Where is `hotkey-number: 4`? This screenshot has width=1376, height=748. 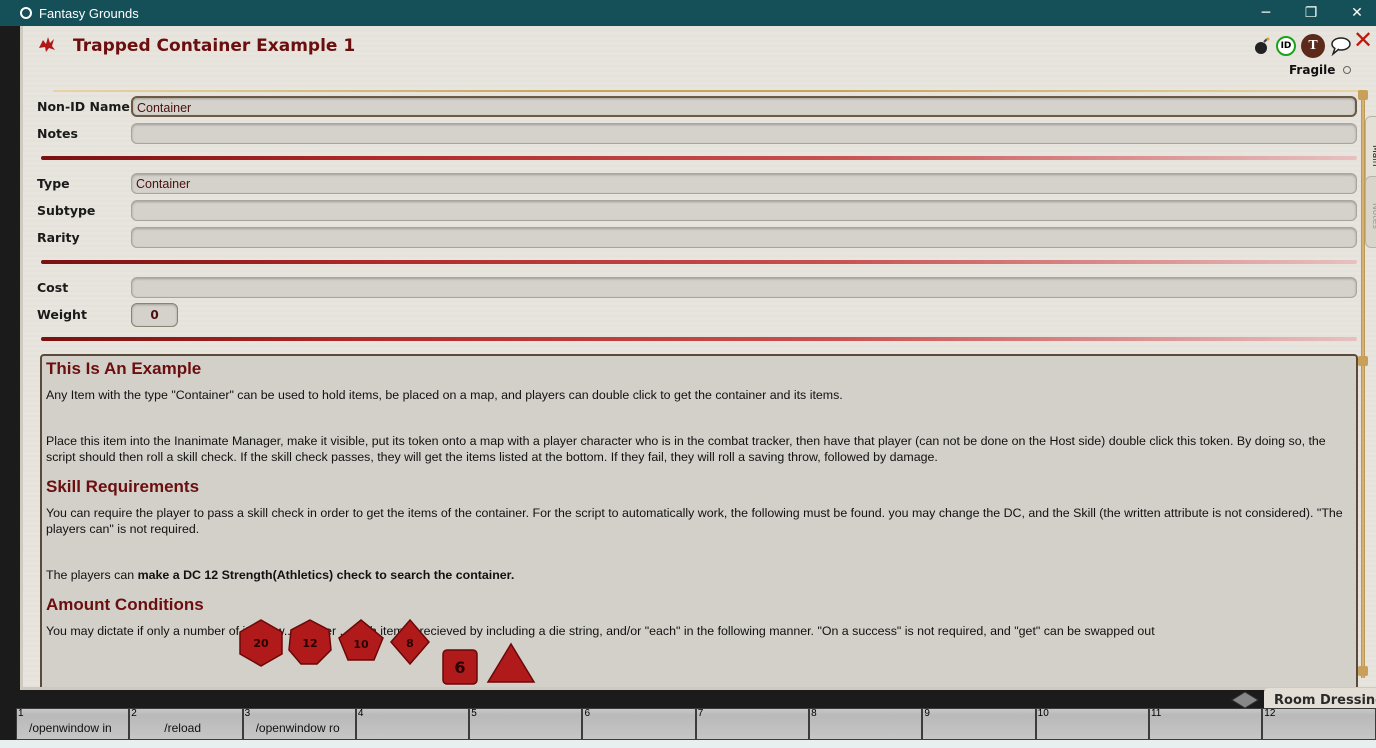 hotkey-number: 4 is located at coordinates (360, 713).